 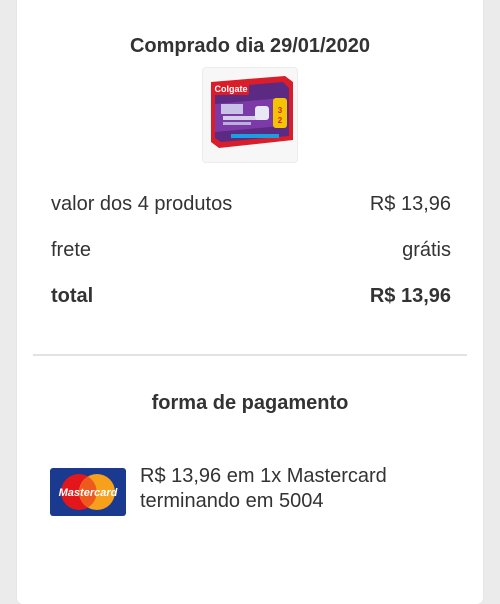 What do you see at coordinates (410, 204) in the screenshot?
I see `items-value: R$ 13,96` at bounding box center [410, 204].